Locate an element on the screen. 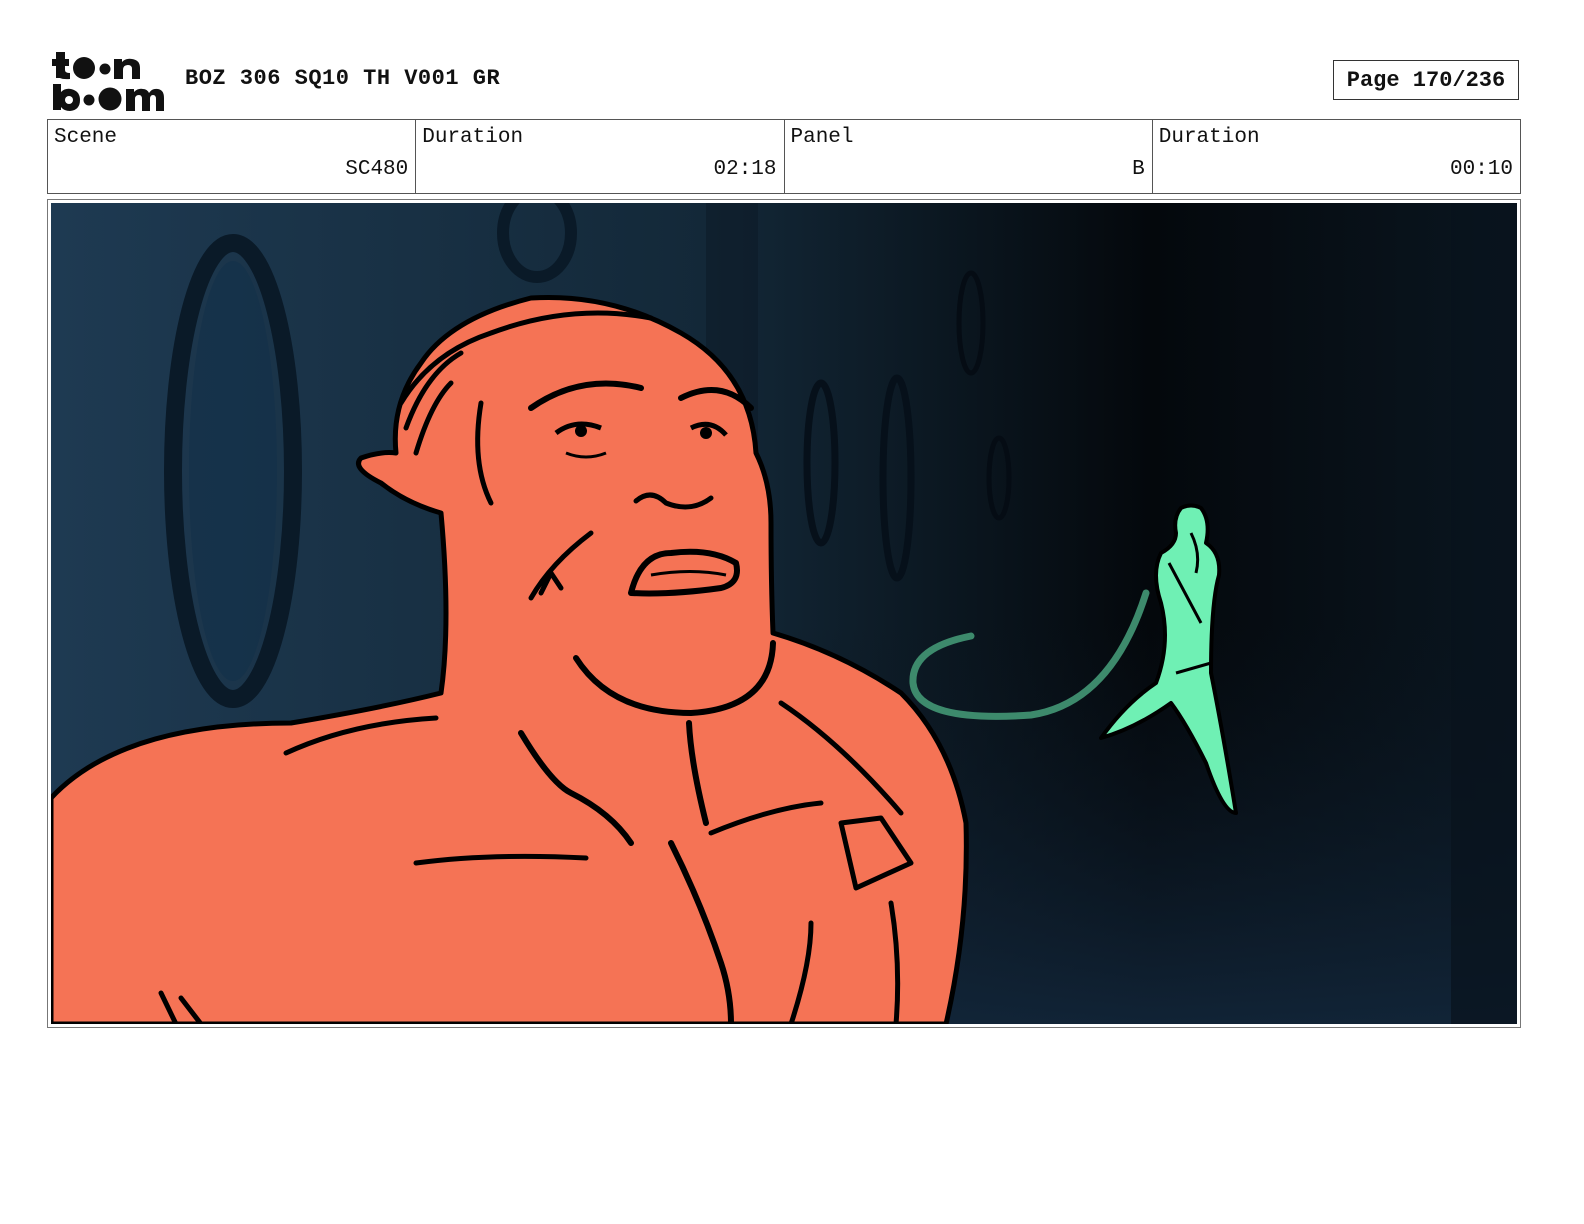 This screenshot has width=1584, height=1224. character-eye-right is located at coordinates (706, 433).